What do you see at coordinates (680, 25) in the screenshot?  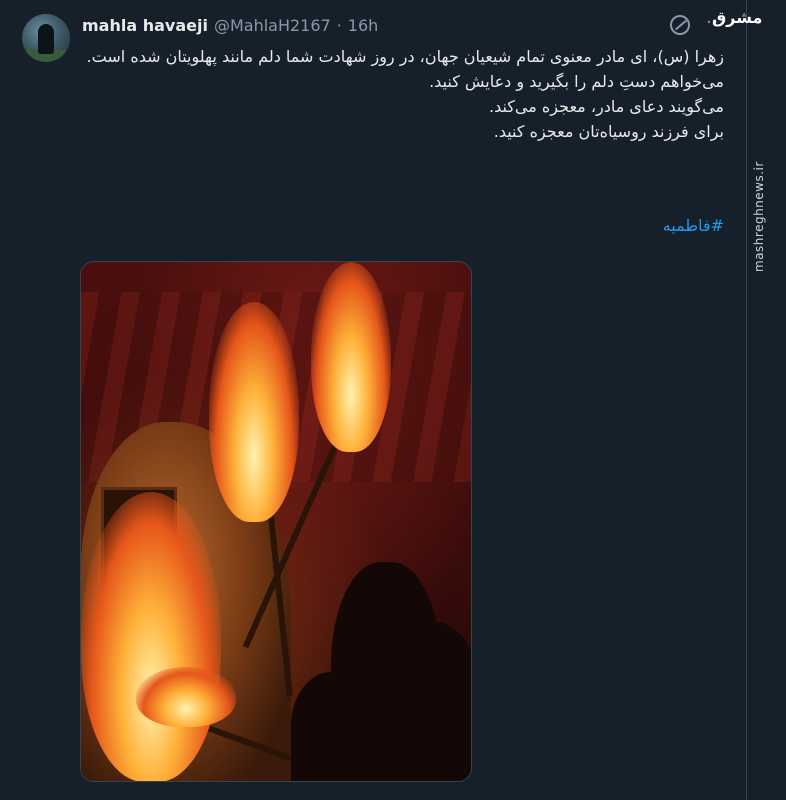 I see `grok-icon` at bounding box center [680, 25].